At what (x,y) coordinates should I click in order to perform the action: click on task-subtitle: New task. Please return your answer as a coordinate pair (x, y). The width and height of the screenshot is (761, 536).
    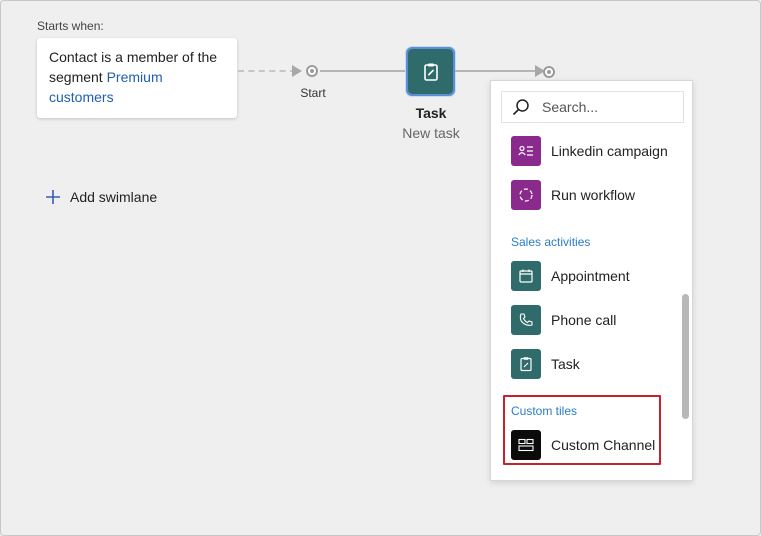
    Looking at the image, I should click on (431, 133).